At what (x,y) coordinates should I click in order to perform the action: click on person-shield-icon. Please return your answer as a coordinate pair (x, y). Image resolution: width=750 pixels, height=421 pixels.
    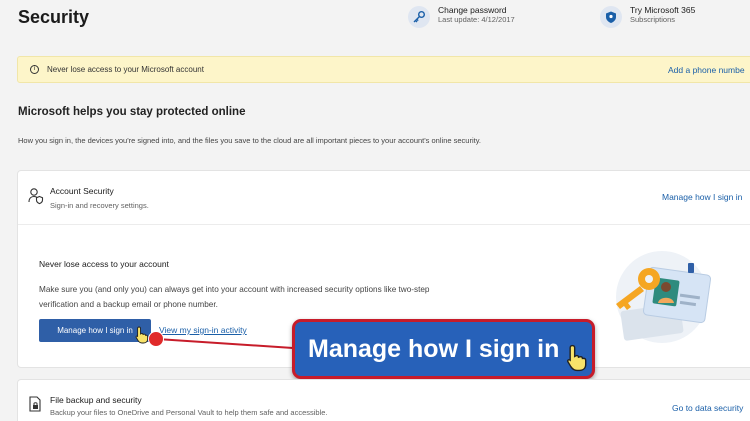
    Looking at the image, I should click on (36, 198).